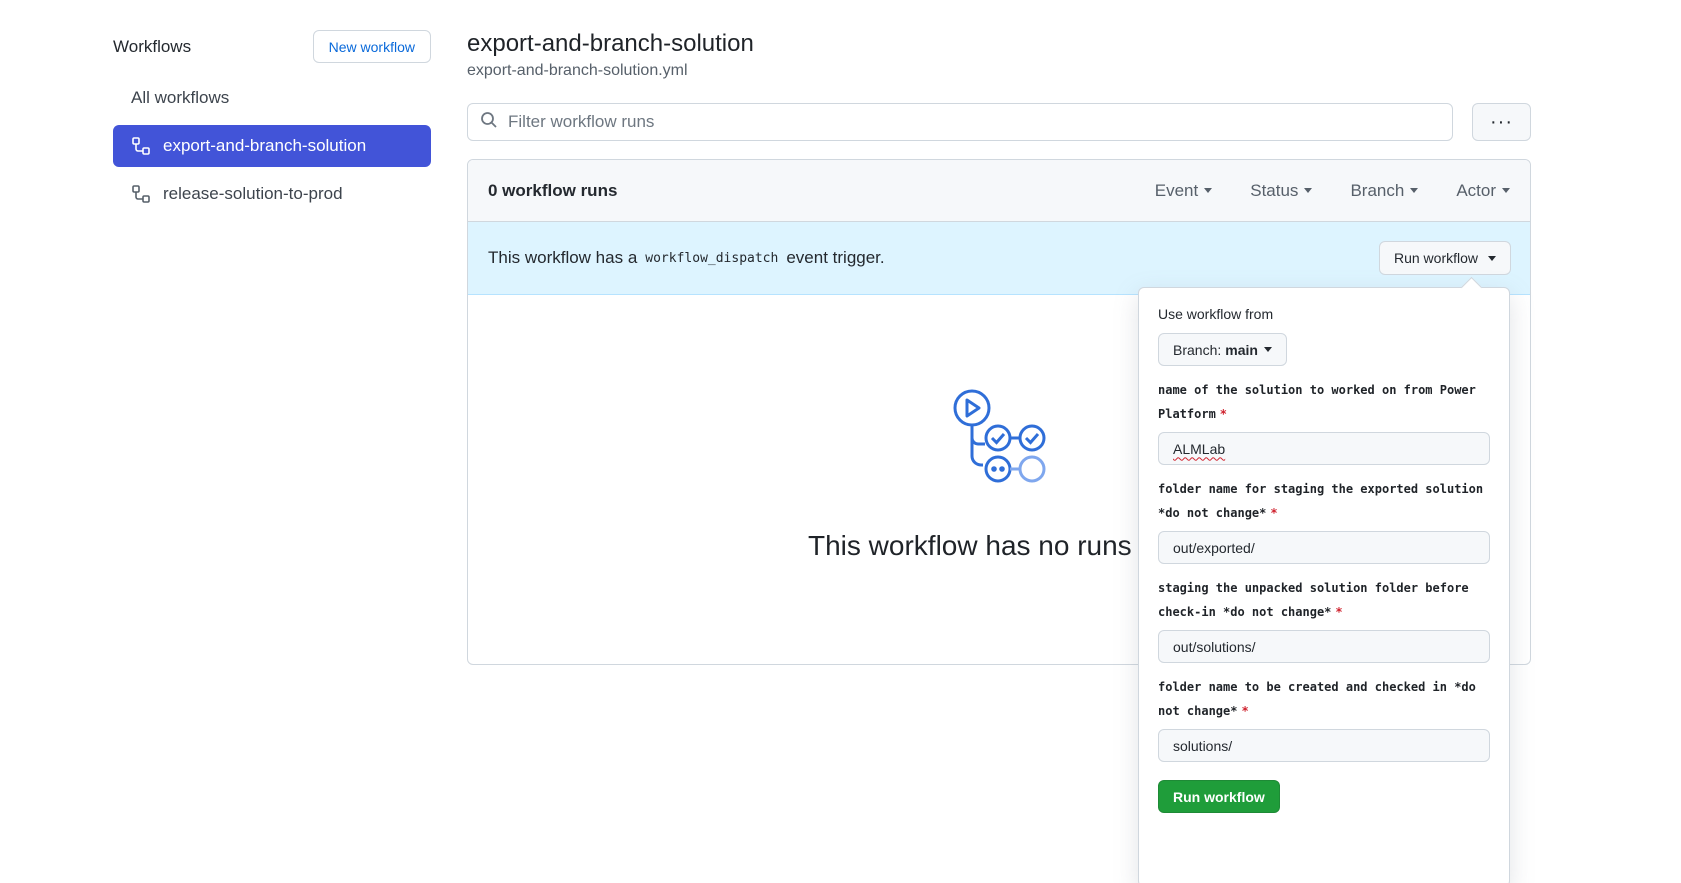 The image size is (1681, 883). Describe the element at coordinates (581, 121) in the screenshot. I see `filter-placeholder: Filter workflow runs` at that location.